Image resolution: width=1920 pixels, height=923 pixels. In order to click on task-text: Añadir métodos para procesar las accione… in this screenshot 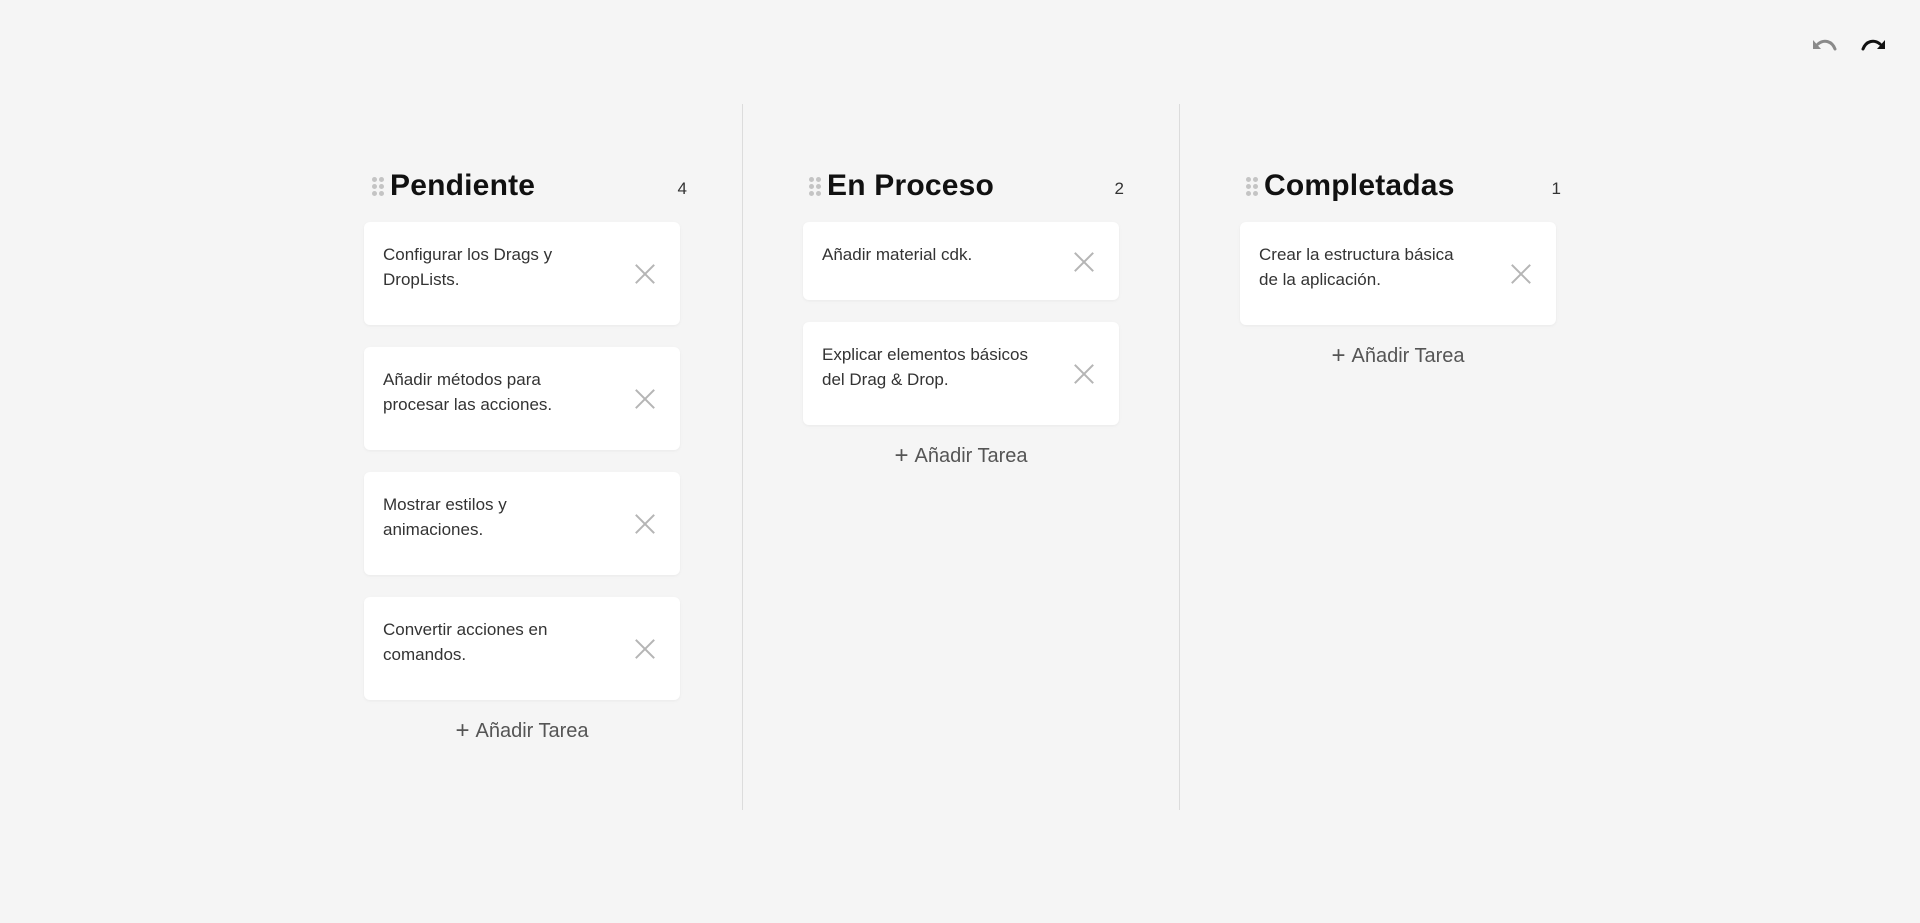, I will do `click(468, 392)`.